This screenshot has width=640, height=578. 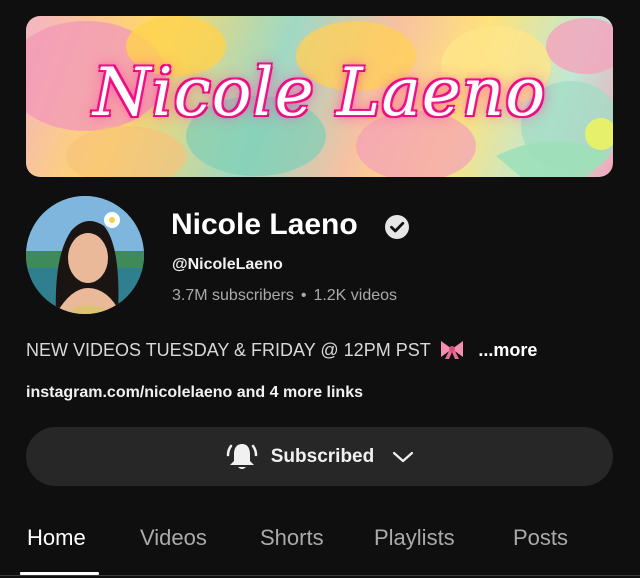 What do you see at coordinates (452, 350) in the screenshot?
I see `ribbon-bow-icon` at bounding box center [452, 350].